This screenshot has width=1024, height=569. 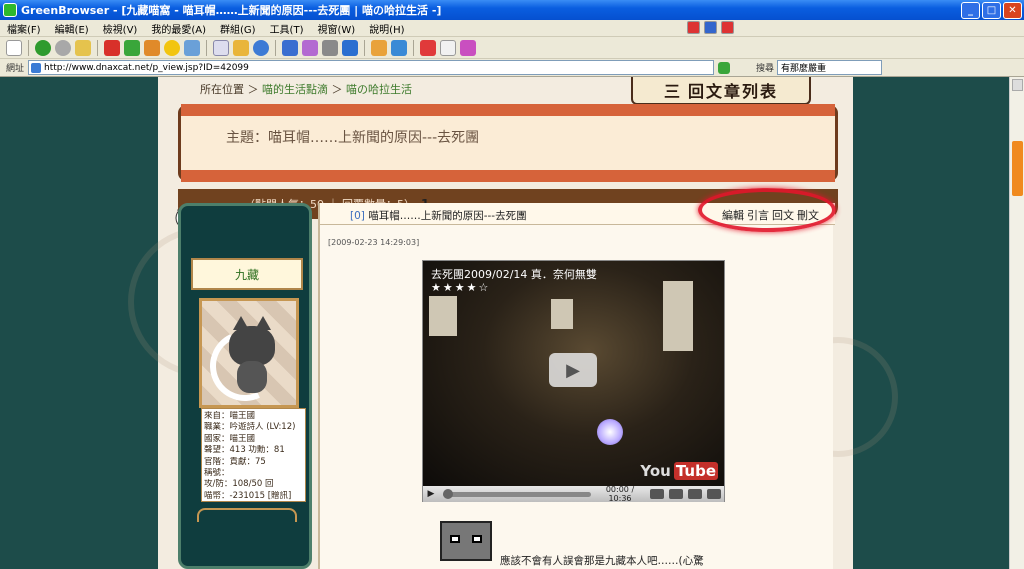 What do you see at coordinates (241, 47) in the screenshot?
I see `collect-icon` at bounding box center [241, 47].